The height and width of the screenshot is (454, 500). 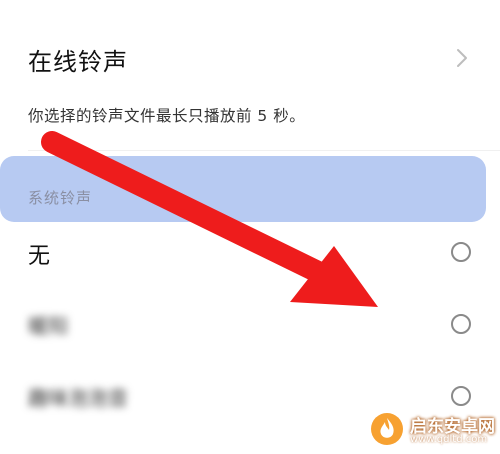 I want to click on ringtone-length-hint: 你选择的铃声文件最长只播放前 5 秒。, so click(x=167, y=116).